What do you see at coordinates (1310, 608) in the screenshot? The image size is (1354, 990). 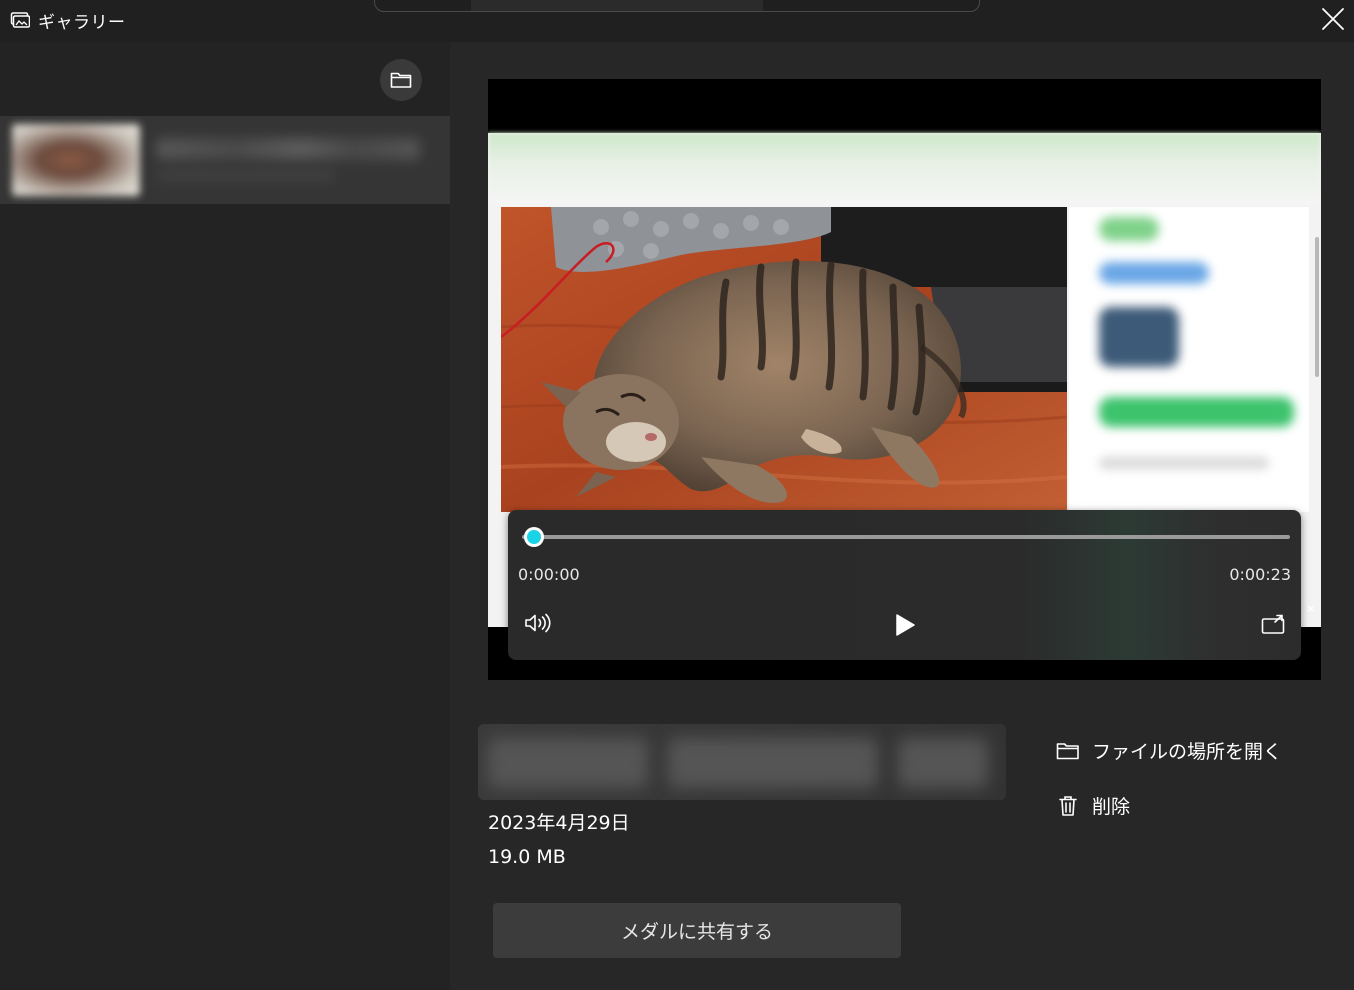 I see `mini-close-icon: ×` at bounding box center [1310, 608].